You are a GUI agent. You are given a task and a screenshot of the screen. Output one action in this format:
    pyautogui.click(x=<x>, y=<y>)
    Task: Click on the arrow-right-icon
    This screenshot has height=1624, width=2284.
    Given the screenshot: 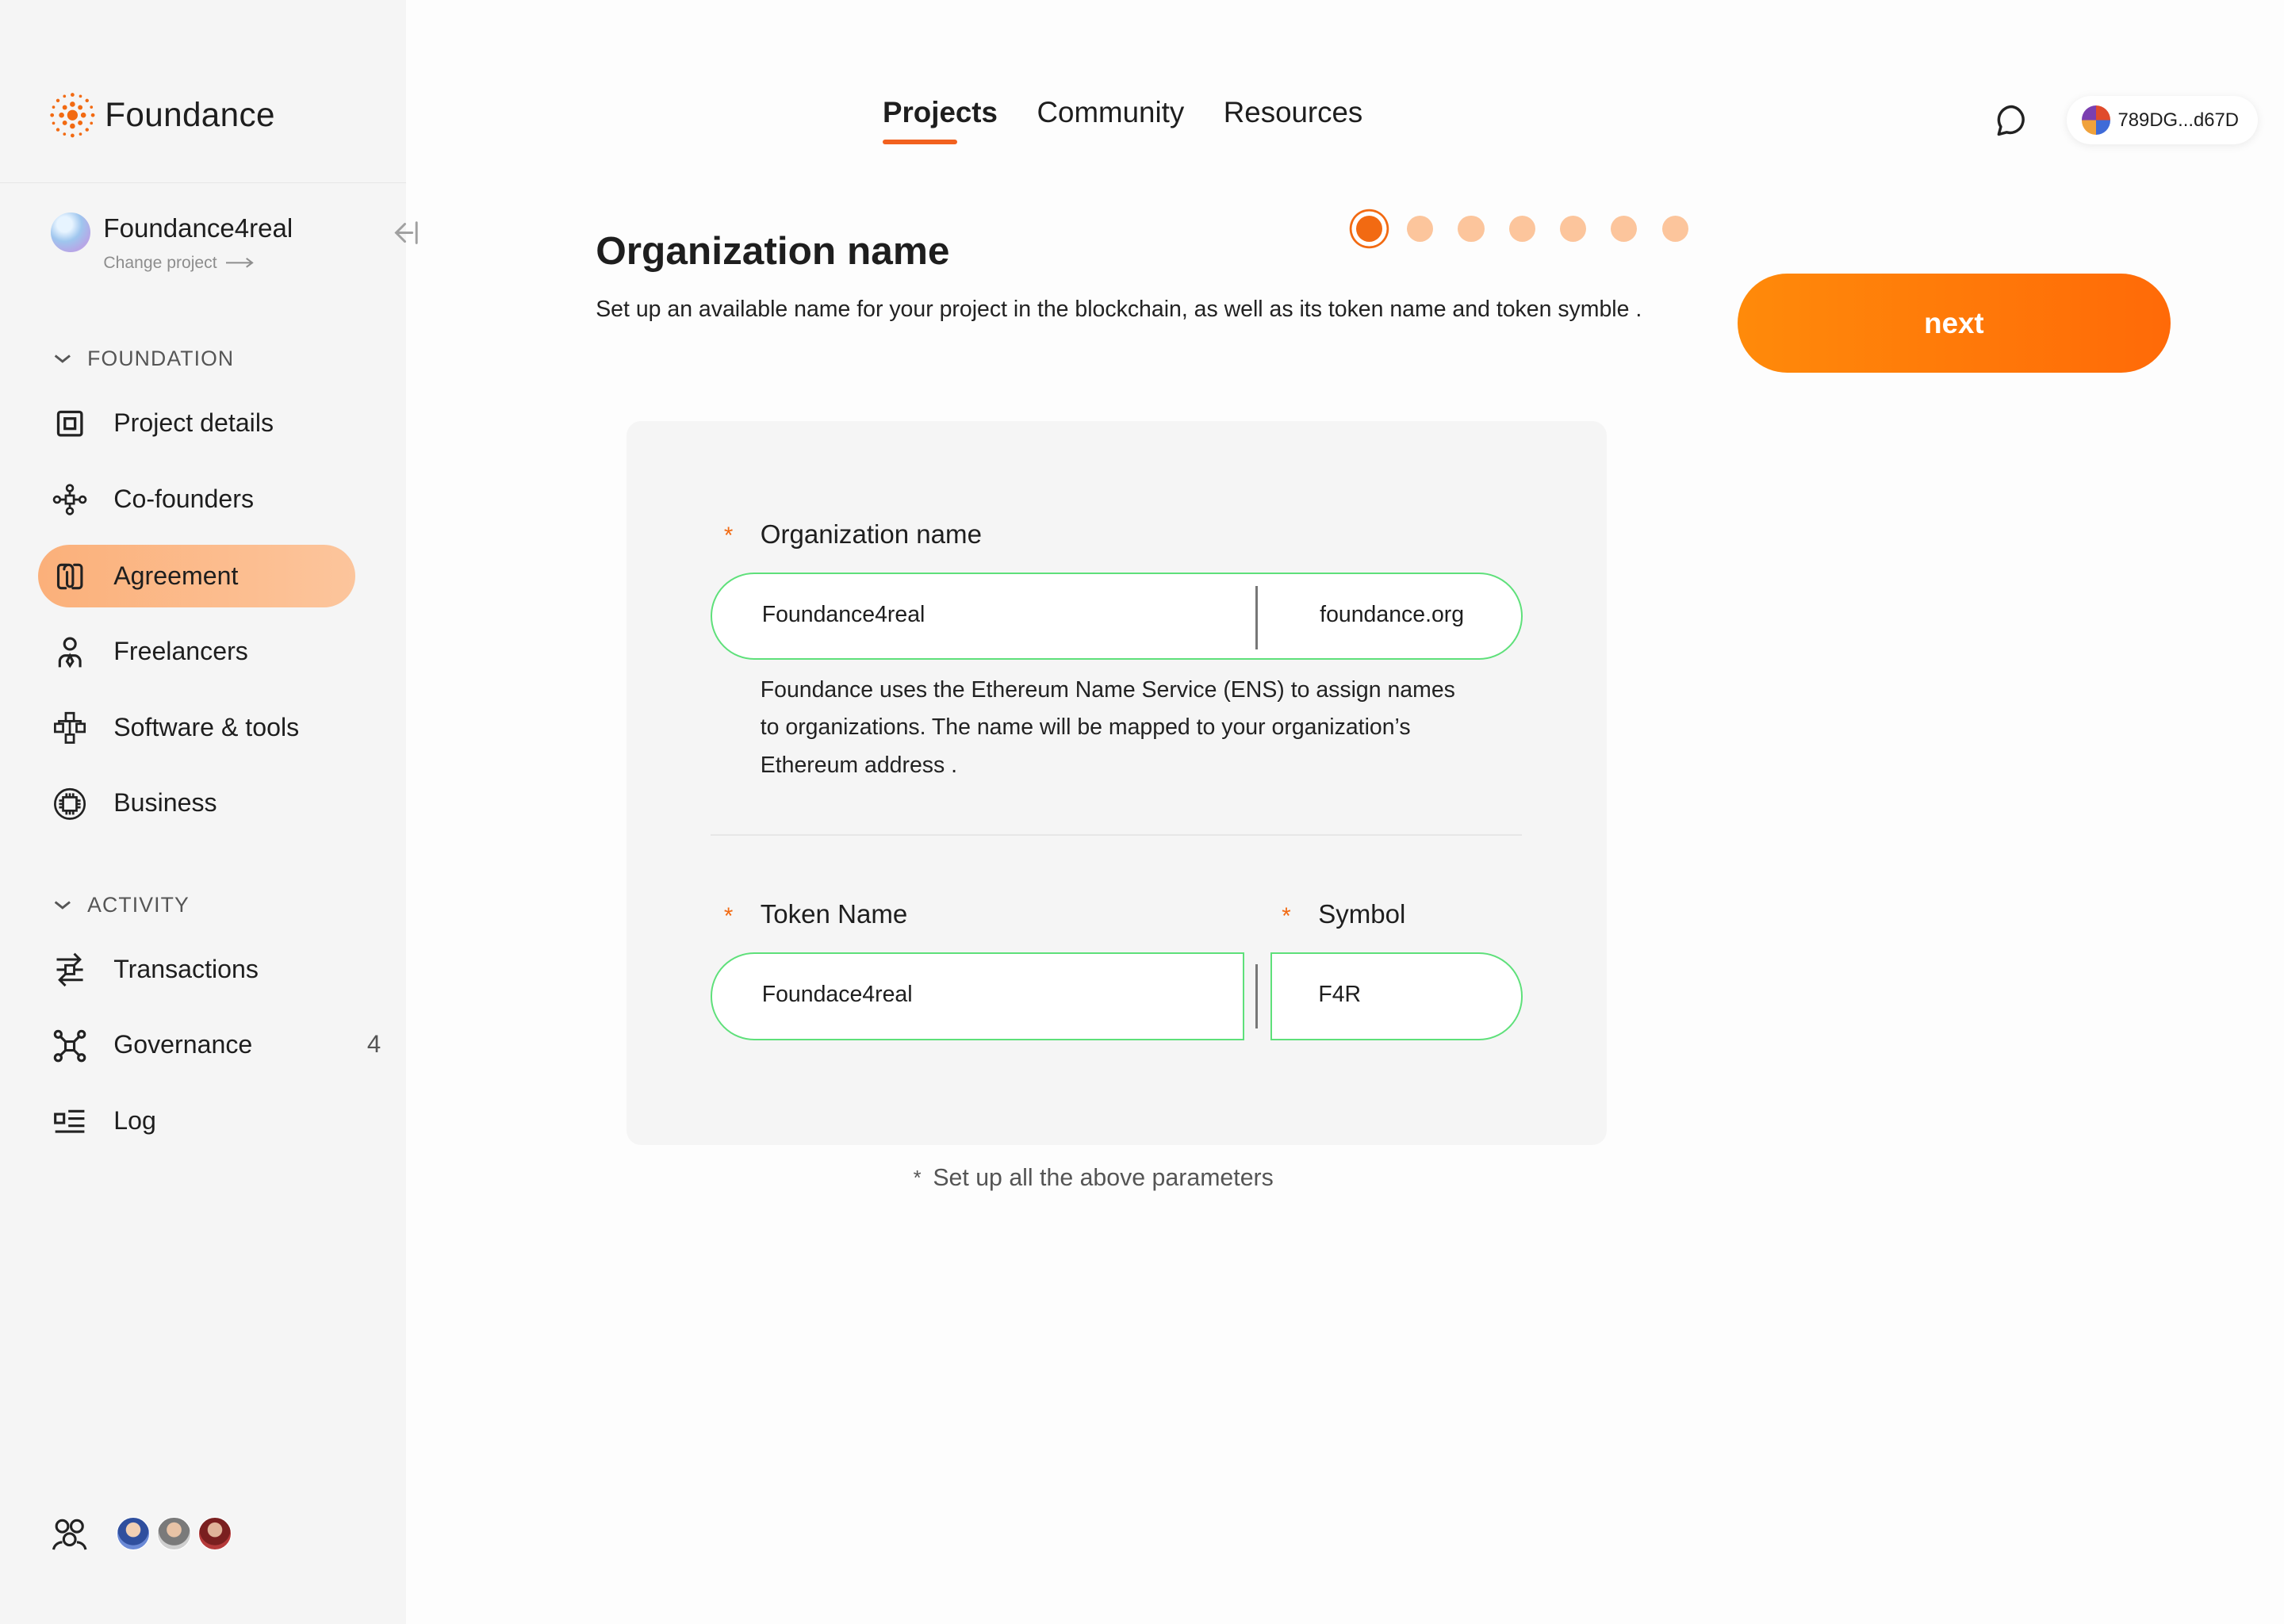 What is the action you would take?
    pyautogui.click(x=239, y=263)
    